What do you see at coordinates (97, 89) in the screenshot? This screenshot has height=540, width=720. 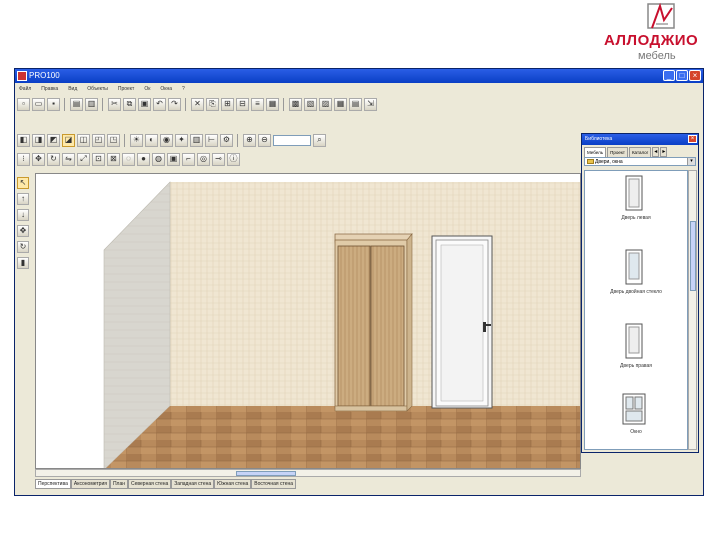 I see `menu-item-objects: Объекты` at bounding box center [97, 89].